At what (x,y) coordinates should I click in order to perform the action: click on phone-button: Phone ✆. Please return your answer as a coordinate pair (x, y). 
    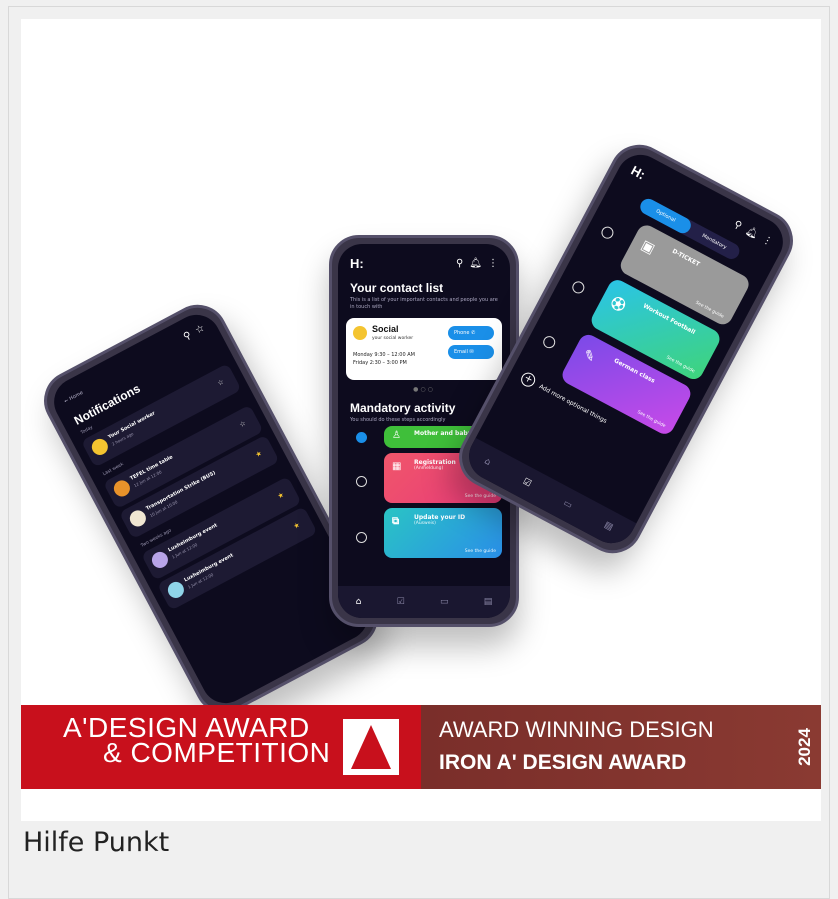
    Looking at the image, I should click on (471, 333).